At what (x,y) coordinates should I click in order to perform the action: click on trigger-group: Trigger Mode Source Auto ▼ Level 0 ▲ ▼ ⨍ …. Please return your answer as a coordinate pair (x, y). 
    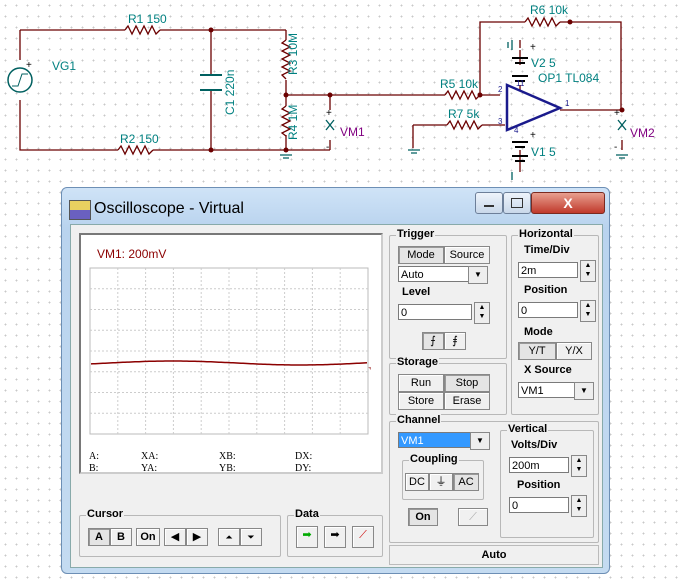
    Looking at the image, I should click on (448, 293).